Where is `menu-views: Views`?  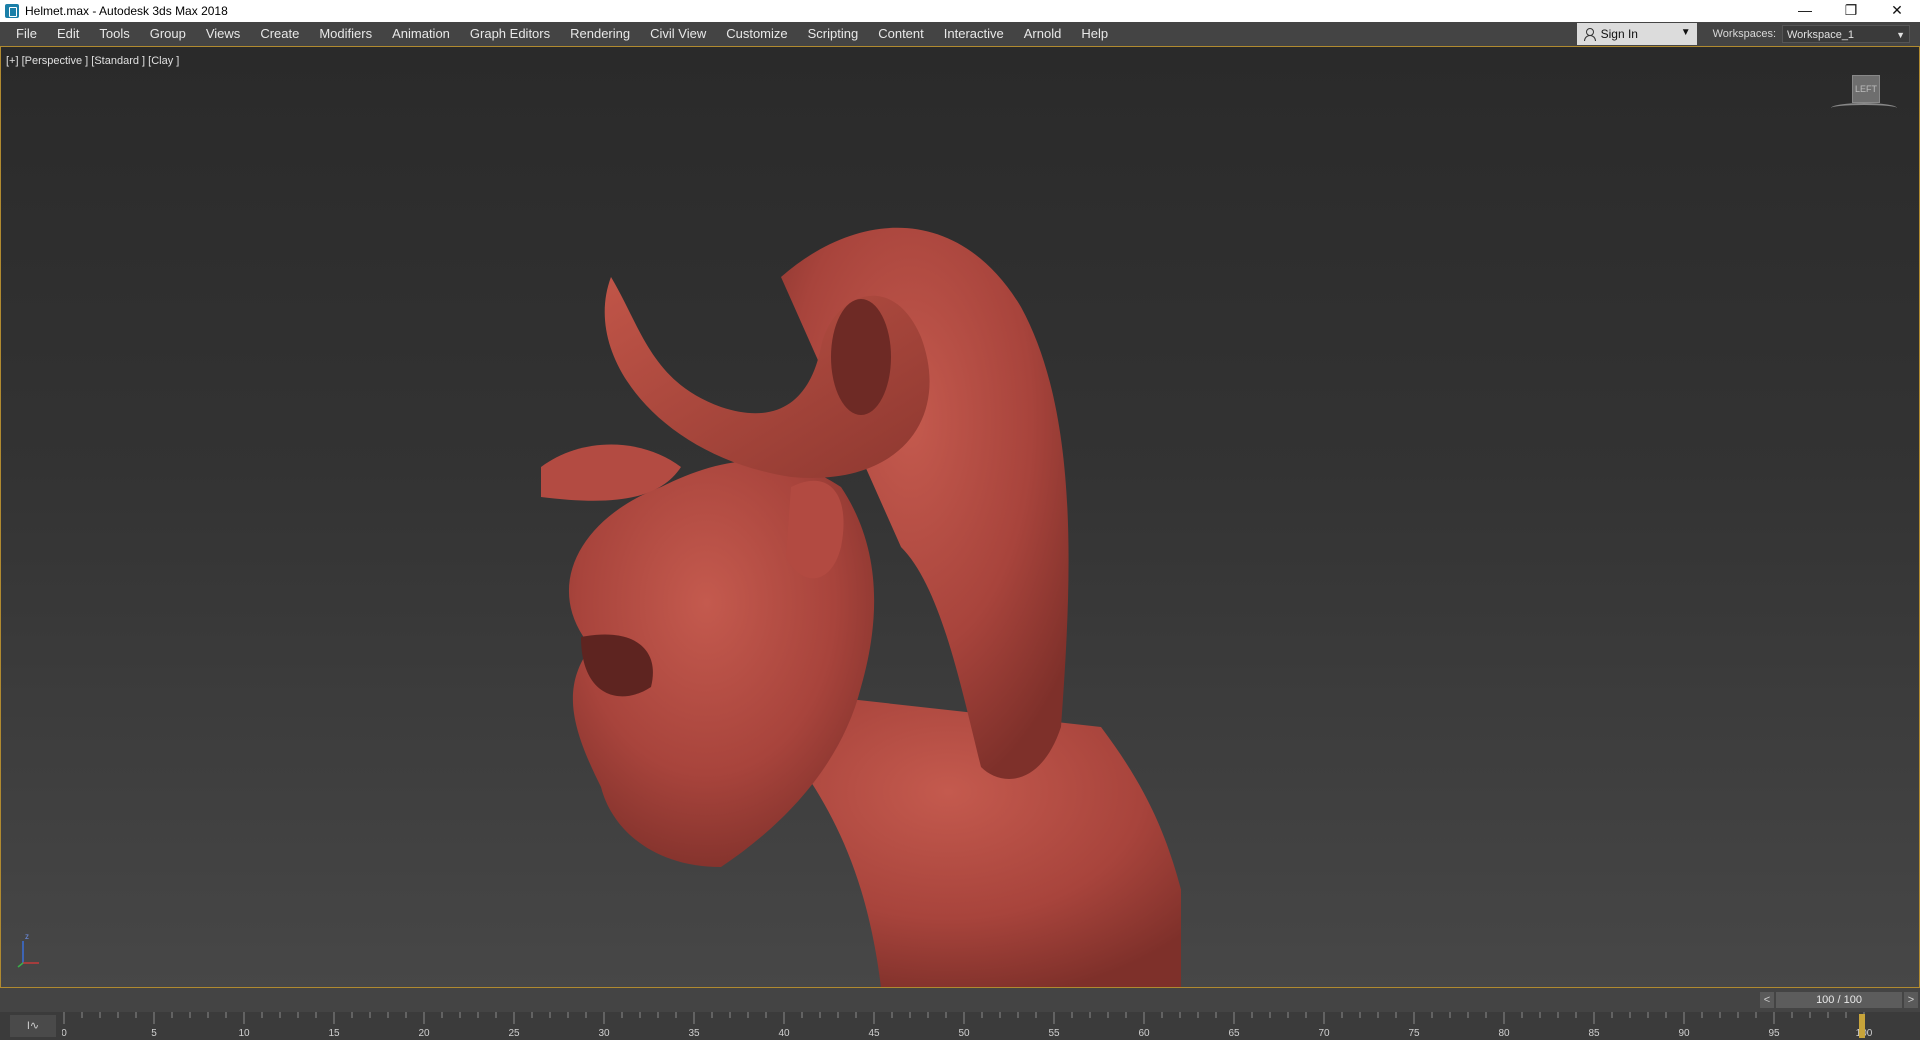
menu-views: Views is located at coordinates (223, 34).